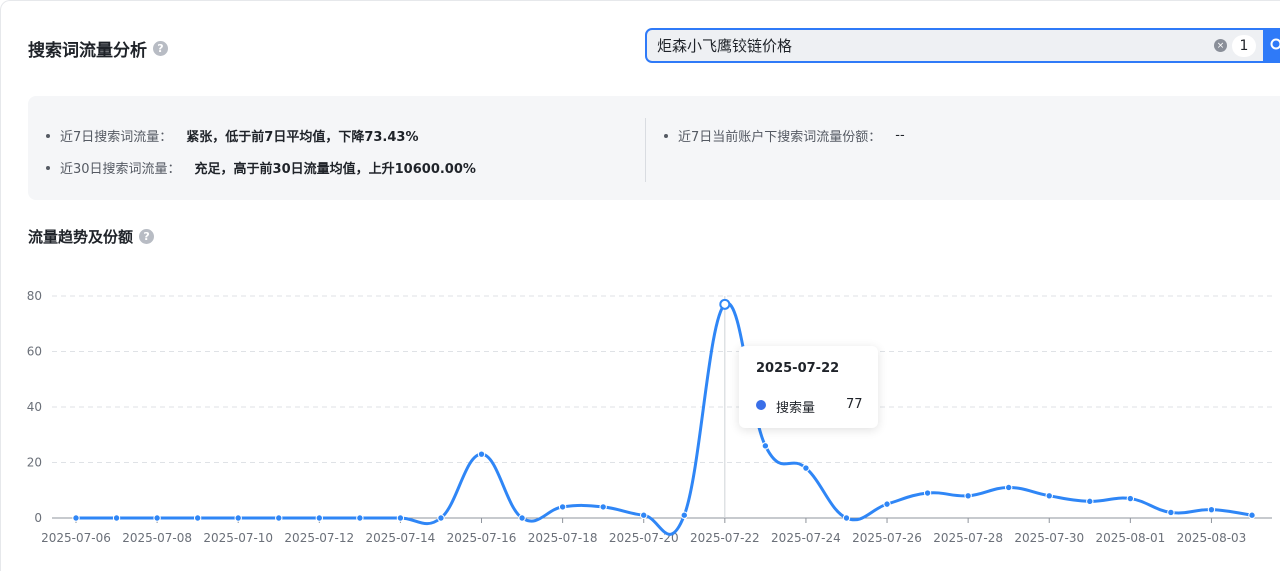 The height and width of the screenshot is (571, 1280). Describe the element at coordinates (116, 137) in the screenshot. I see `summary-label: 近7日搜索词流量：` at that location.